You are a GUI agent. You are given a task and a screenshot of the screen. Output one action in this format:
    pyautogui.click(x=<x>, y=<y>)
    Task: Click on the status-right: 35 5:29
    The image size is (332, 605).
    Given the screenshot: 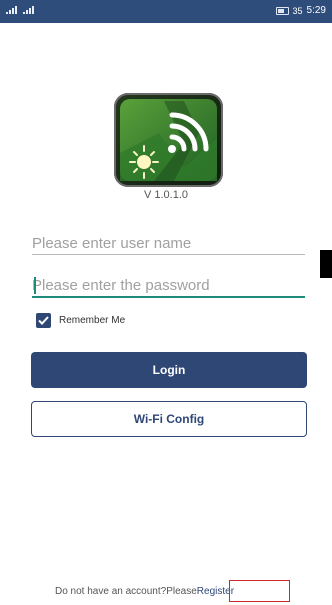 What is the action you would take?
    pyautogui.click(x=300, y=10)
    